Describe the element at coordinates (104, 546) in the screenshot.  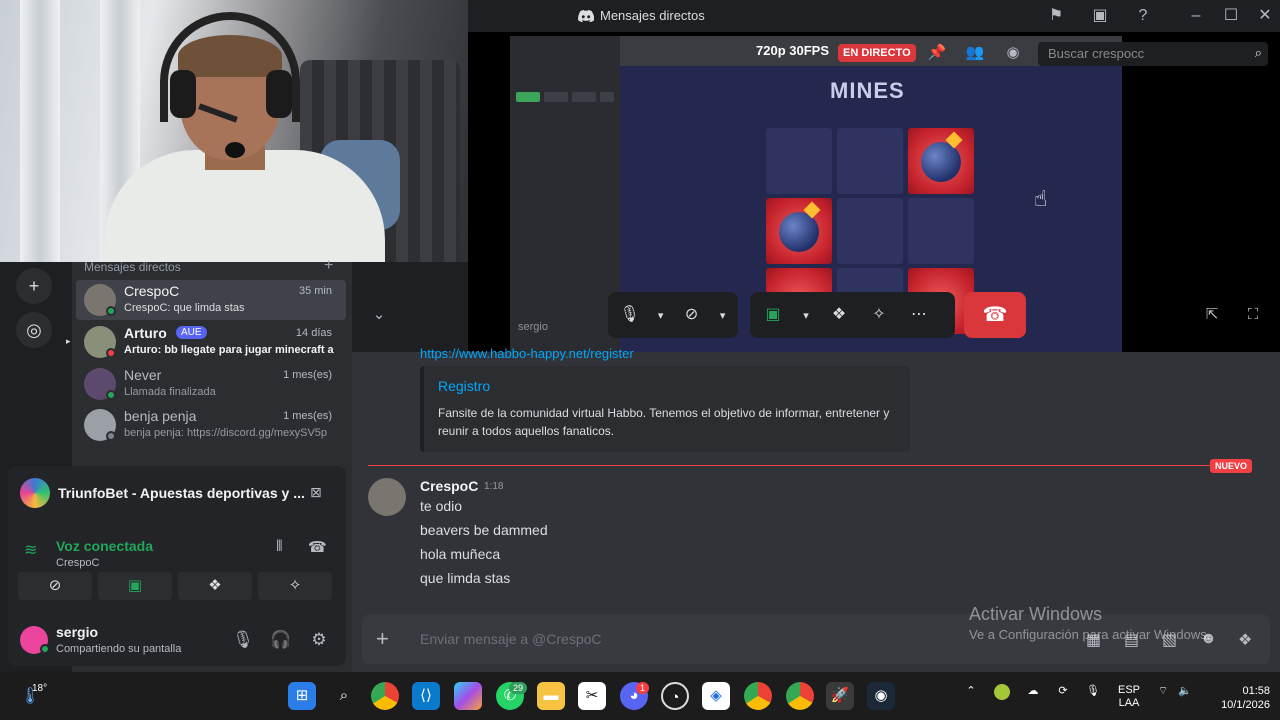
I see `voice-connected-label: Voz conectada` at that location.